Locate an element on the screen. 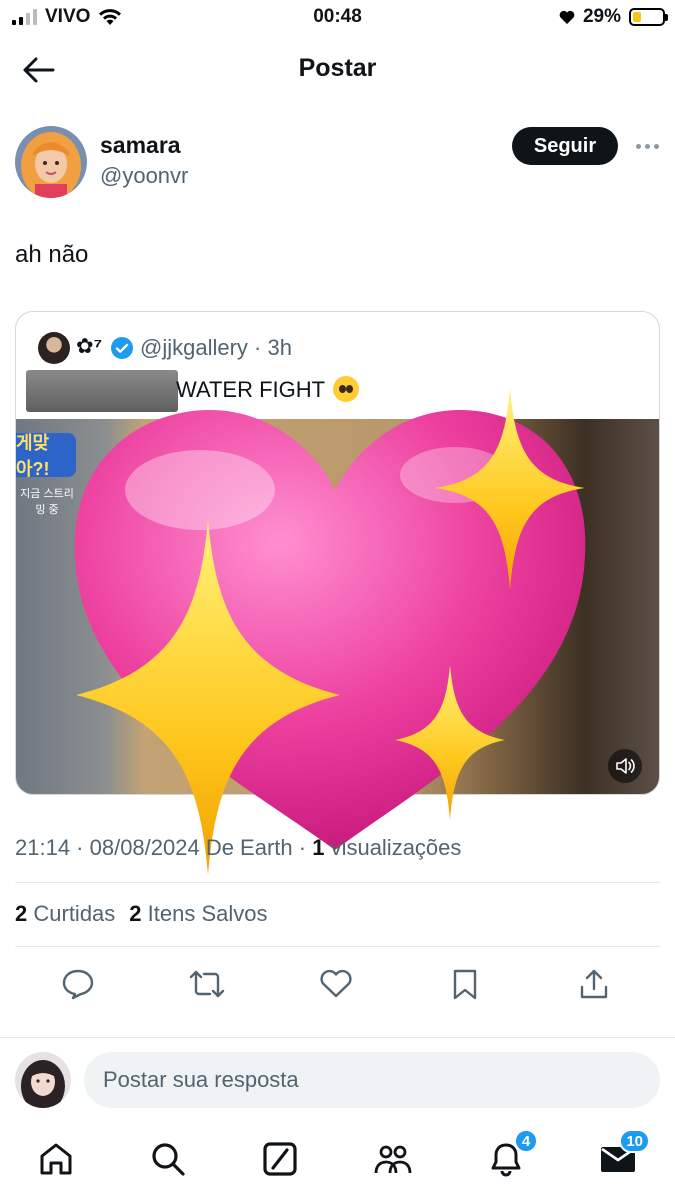 The height and width of the screenshot is (1200, 675). heart-status-icon is located at coordinates (567, 17).